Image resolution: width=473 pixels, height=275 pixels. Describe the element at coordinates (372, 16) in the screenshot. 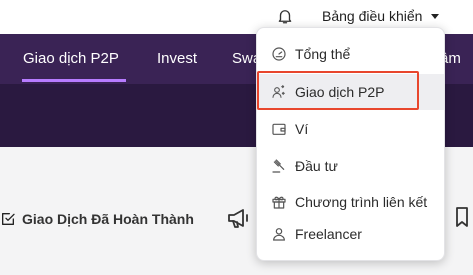

I see `dashboard-label: Bảng điều khiển` at that location.